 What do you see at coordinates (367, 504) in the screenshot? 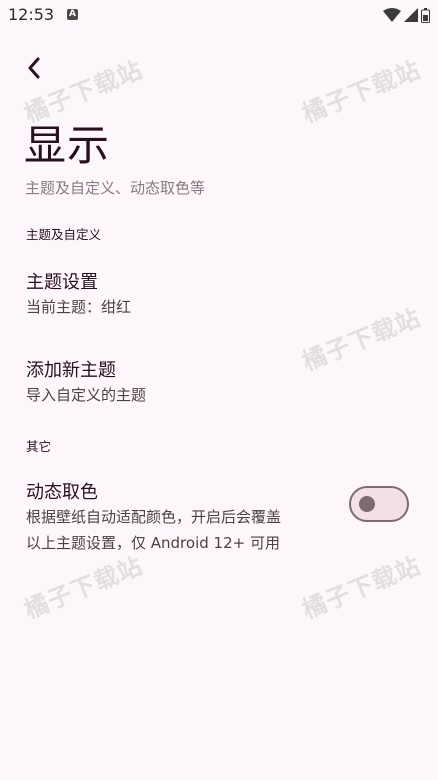
I see `toggle-thumb` at bounding box center [367, 504].